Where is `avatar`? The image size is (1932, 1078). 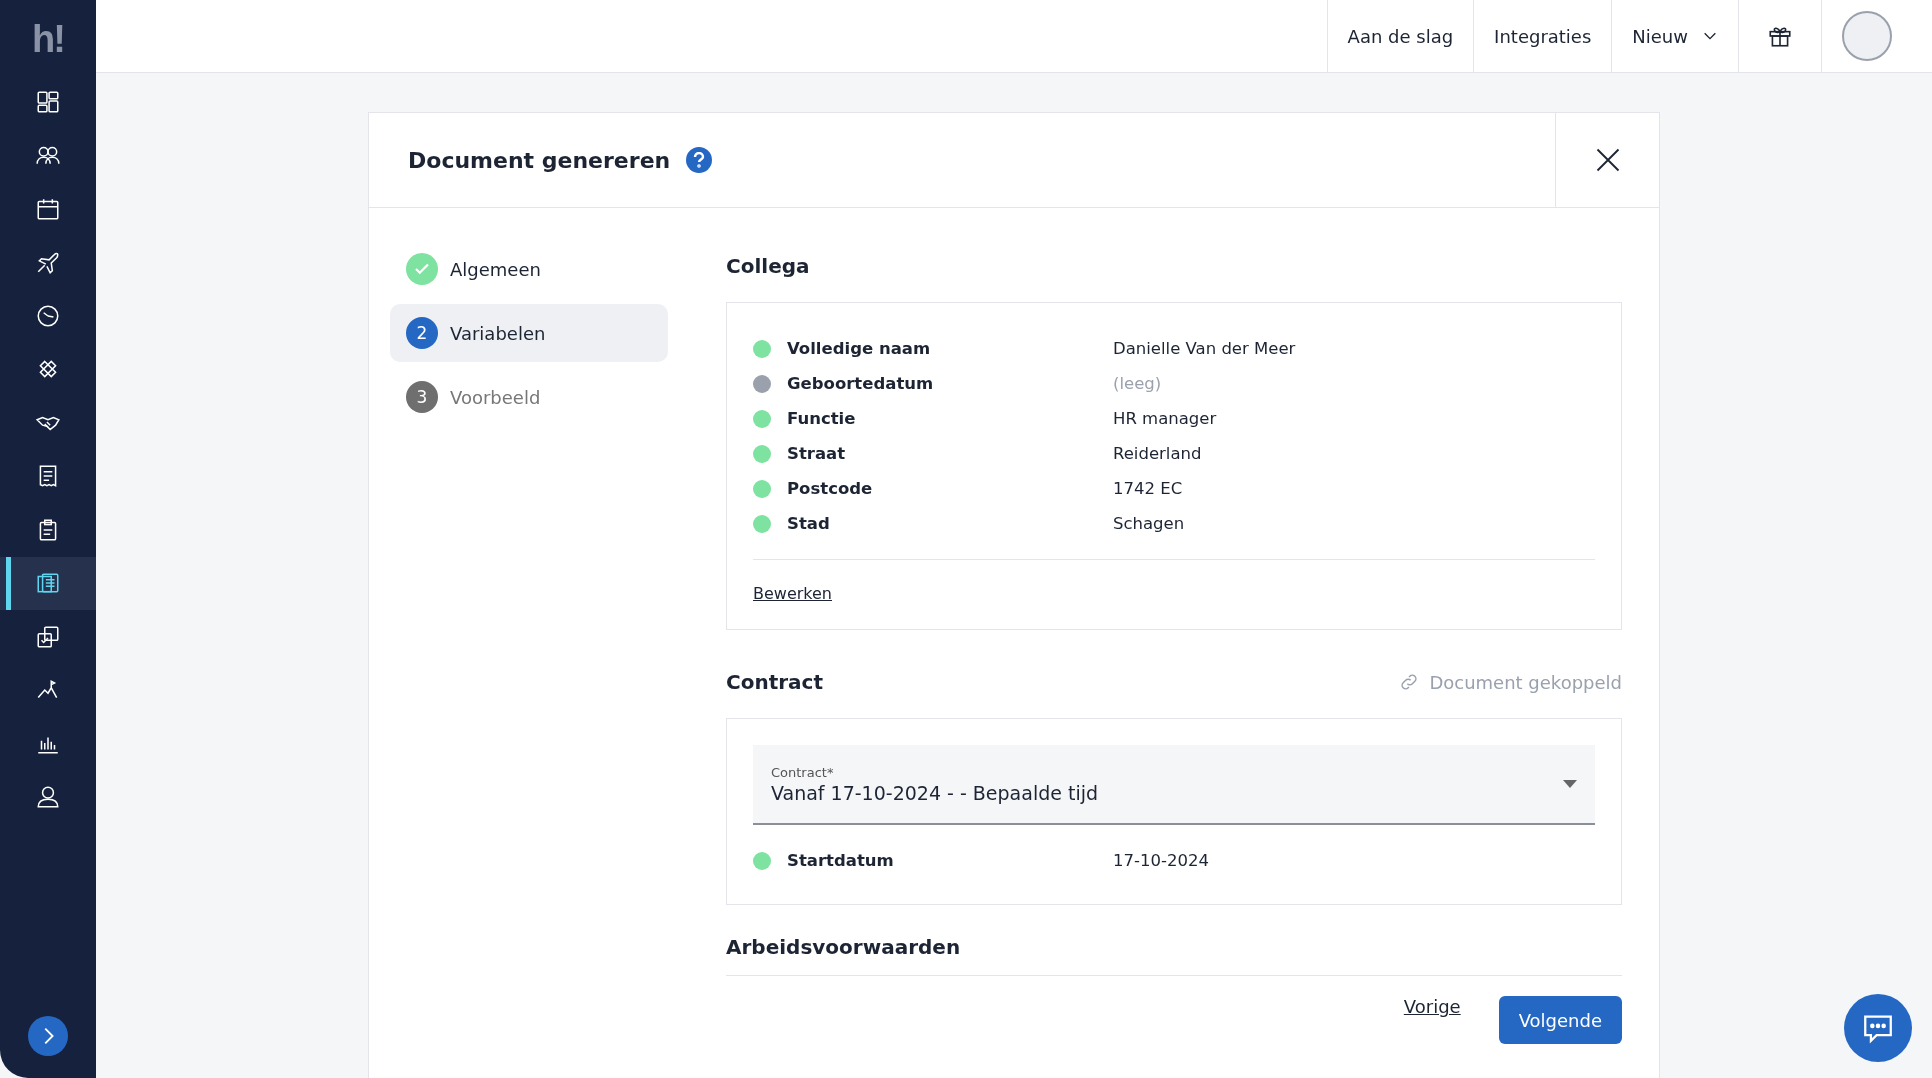 avatar is located at coordinates (1867, 36).